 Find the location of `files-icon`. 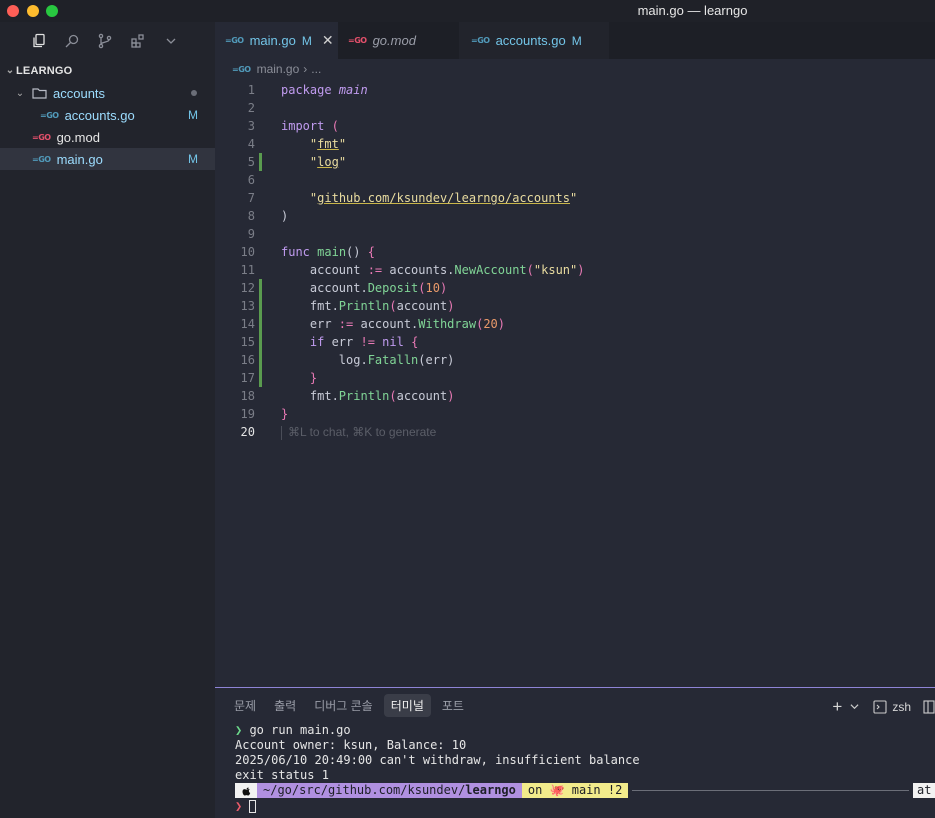

files-icon is located at coordinates (39, 41).